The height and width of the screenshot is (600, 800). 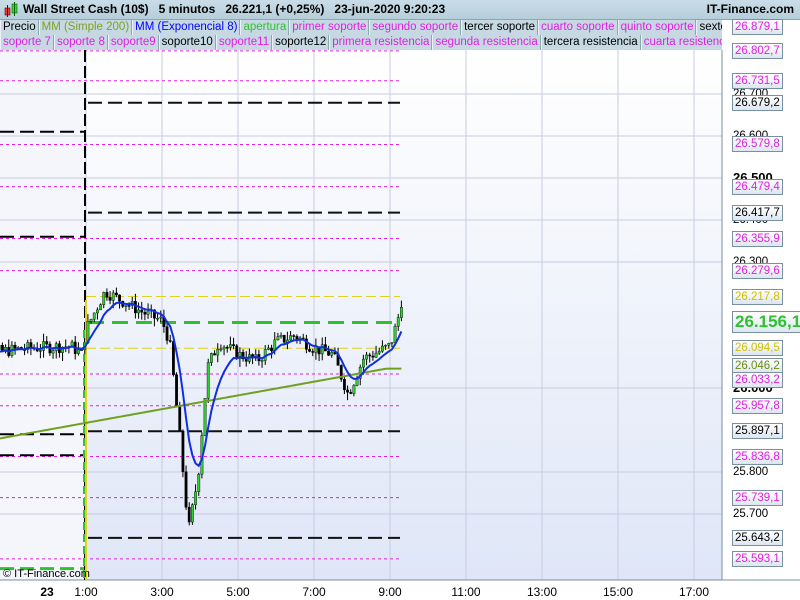 I want to click on level-label: 26.879,1, so click(x=757, y=26).